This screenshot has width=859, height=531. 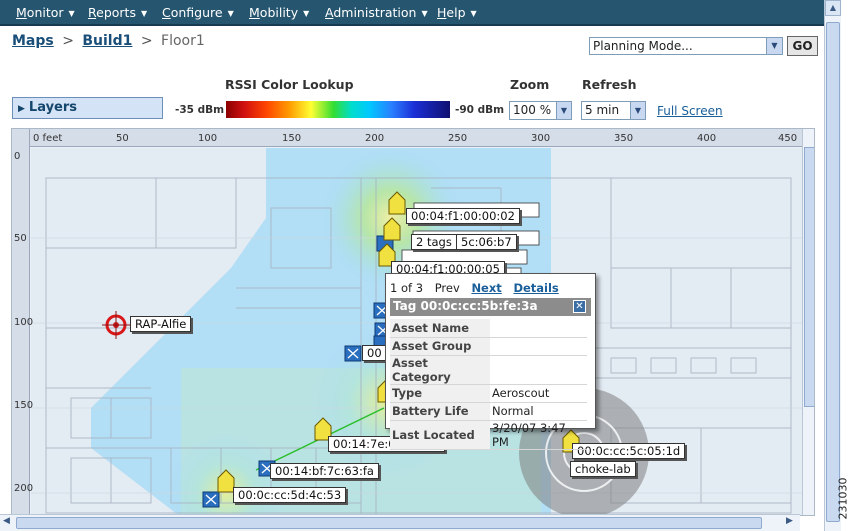 I want to click on table-row: Last Located 3/20/07 3:47 PM, so click(x=488, y=435).